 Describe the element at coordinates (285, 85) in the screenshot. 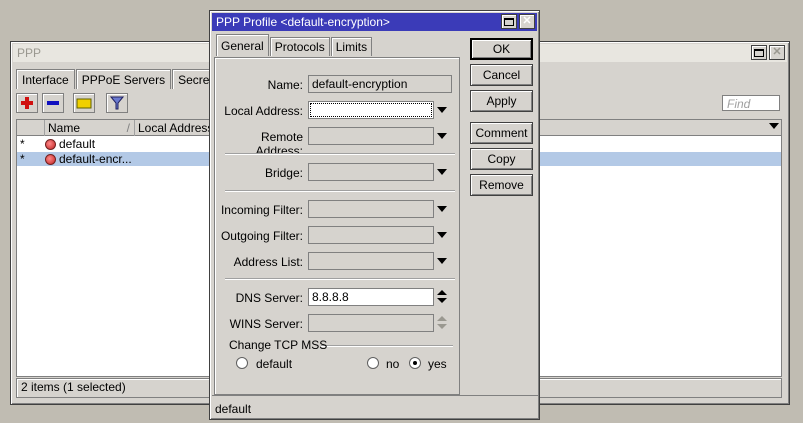

I see `name-label: Name:` at that location.